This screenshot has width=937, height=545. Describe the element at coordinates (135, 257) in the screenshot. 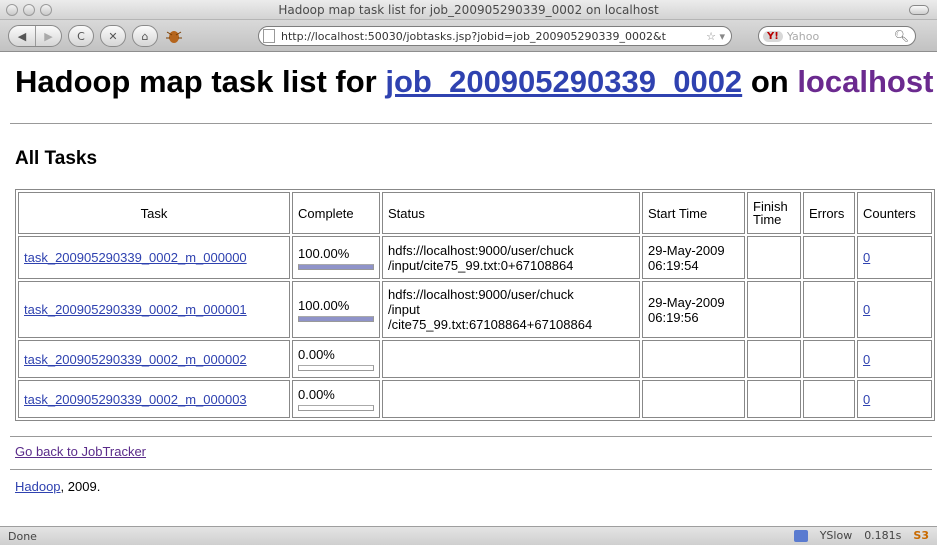

I see `task-link: task_200905290339_0002_m_000000` at that location.